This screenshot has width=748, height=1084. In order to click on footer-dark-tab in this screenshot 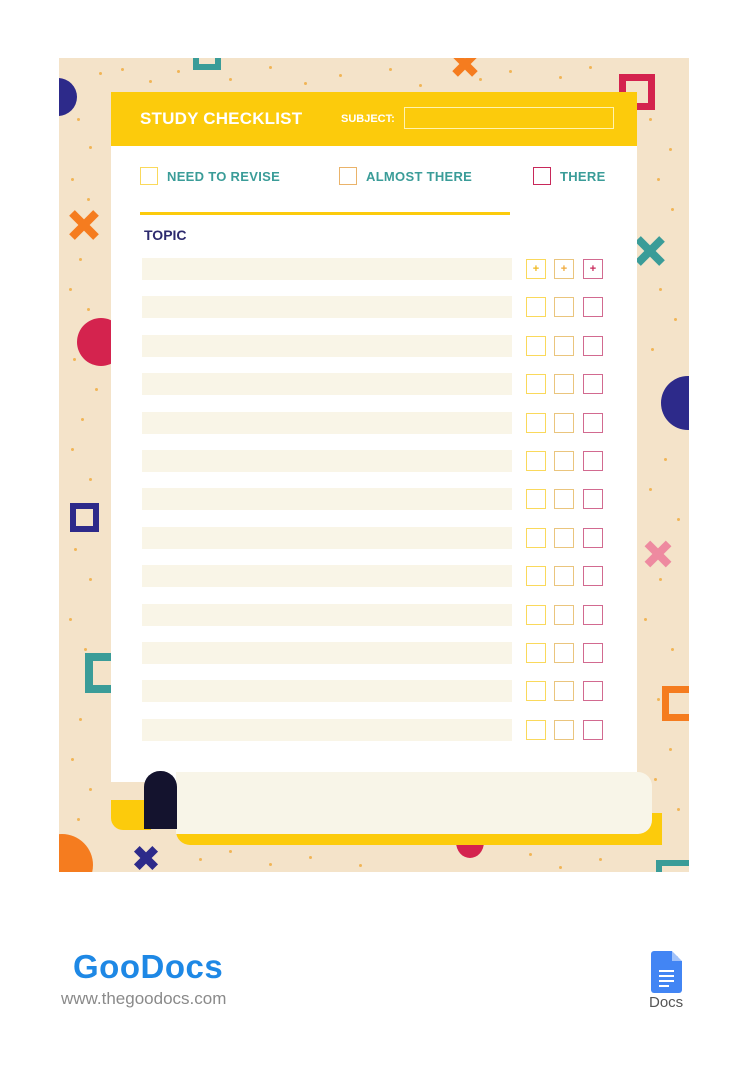, I will do `click(160, 800)`.